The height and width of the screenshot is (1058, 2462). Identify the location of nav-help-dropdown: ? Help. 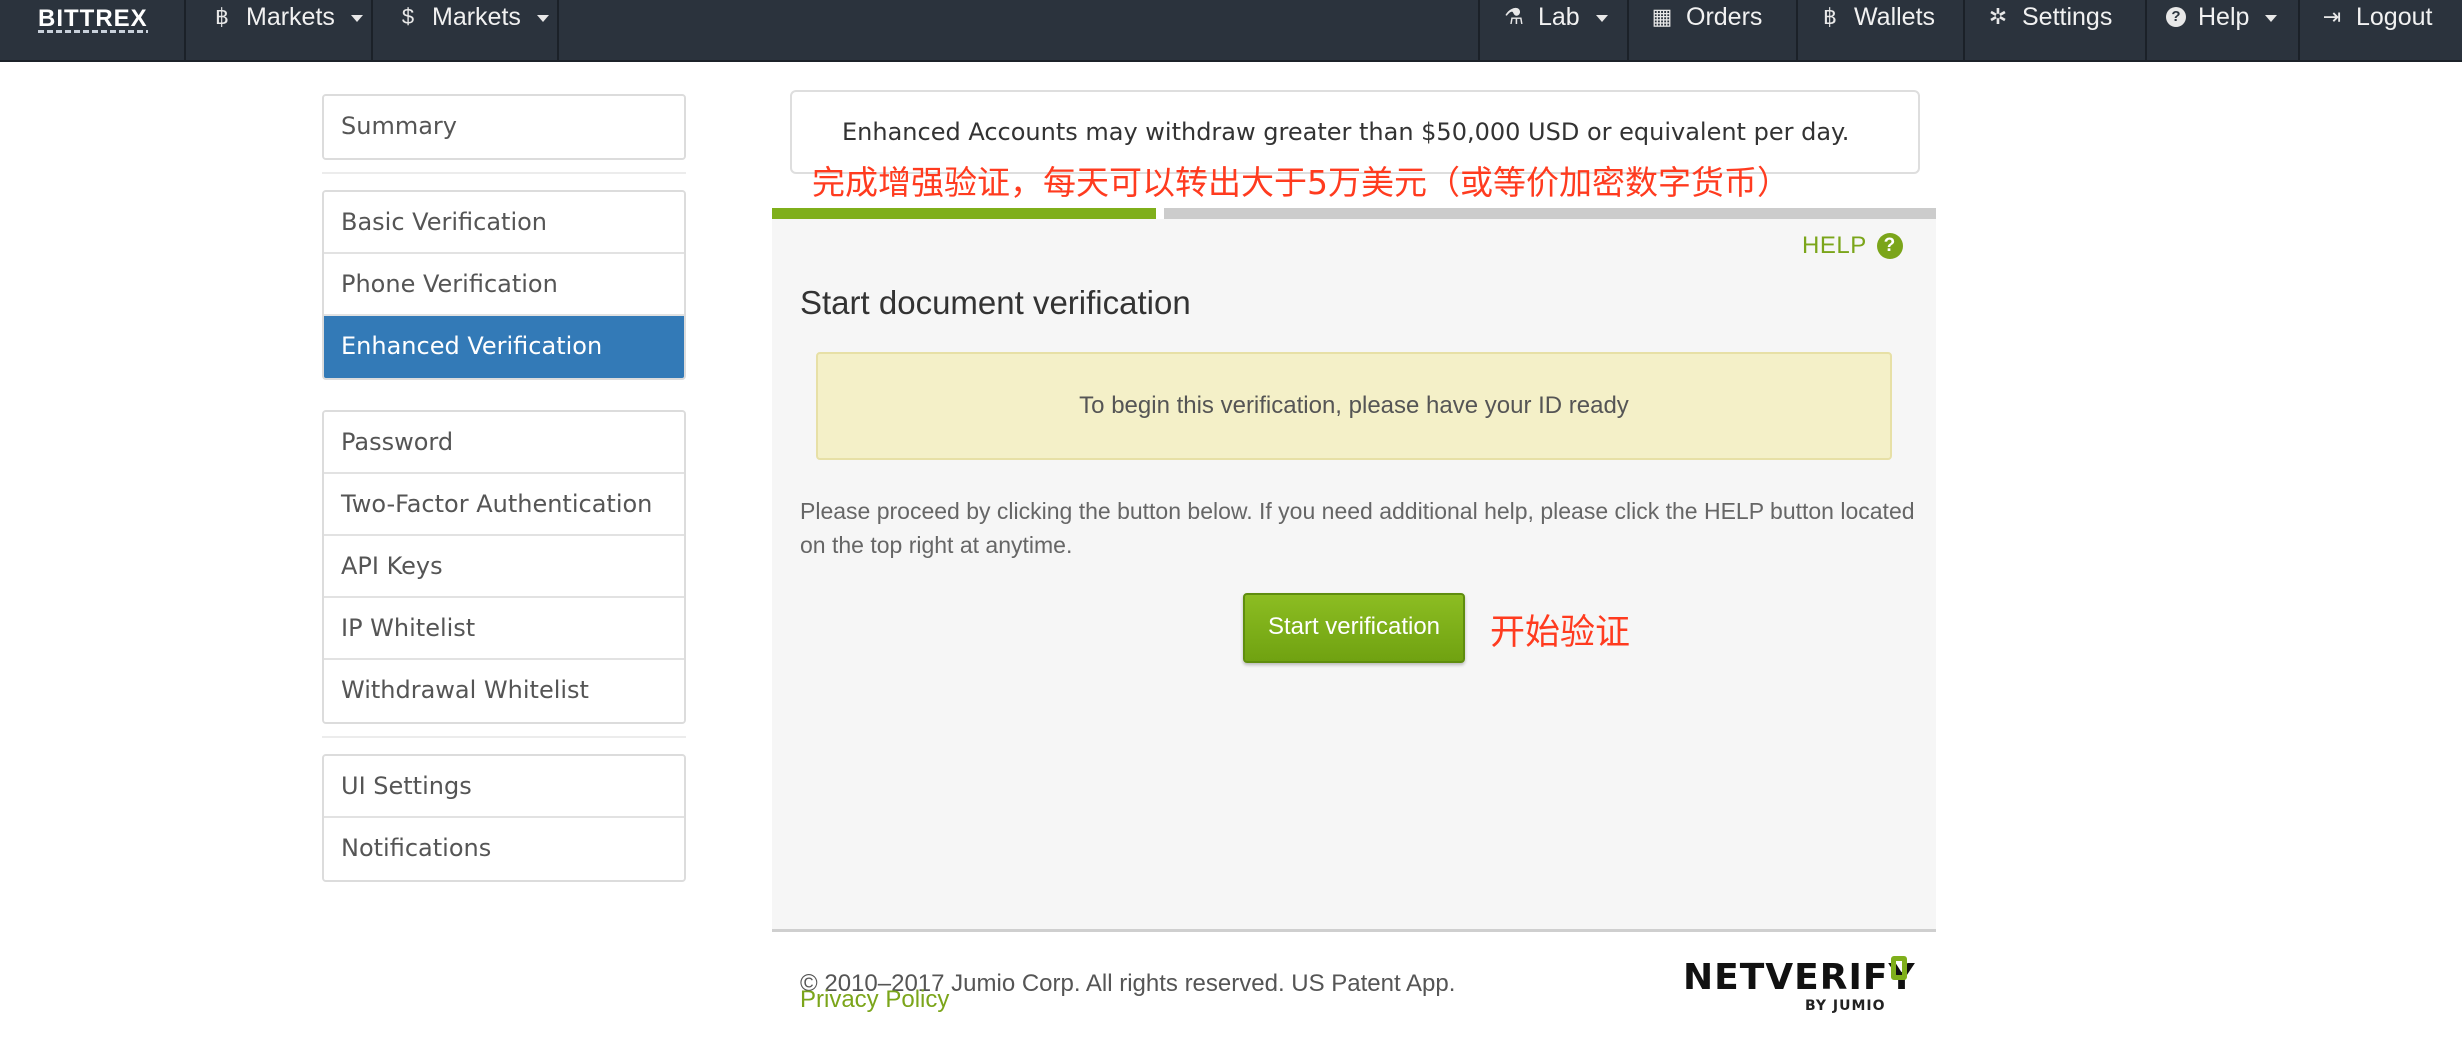
(2222, 17).